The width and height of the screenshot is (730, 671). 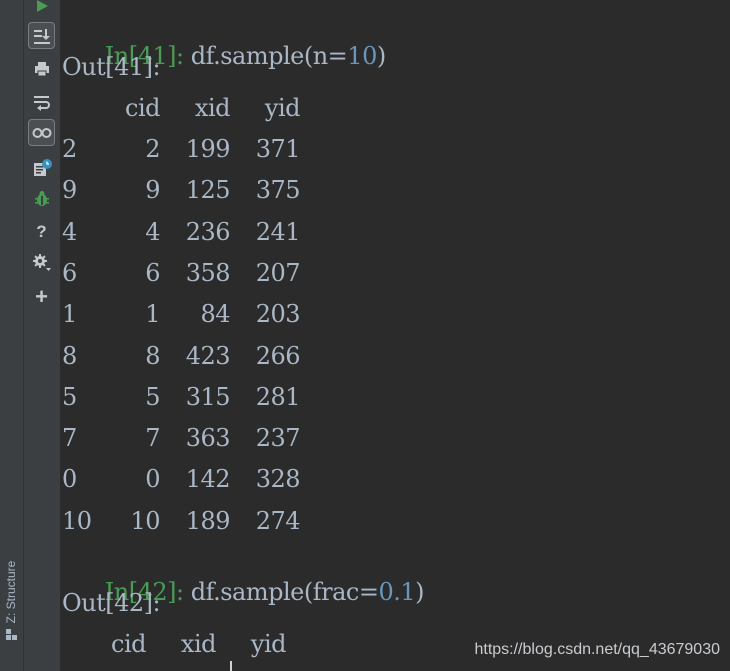 I want to click on settings-button, so click(x=41, y=262).